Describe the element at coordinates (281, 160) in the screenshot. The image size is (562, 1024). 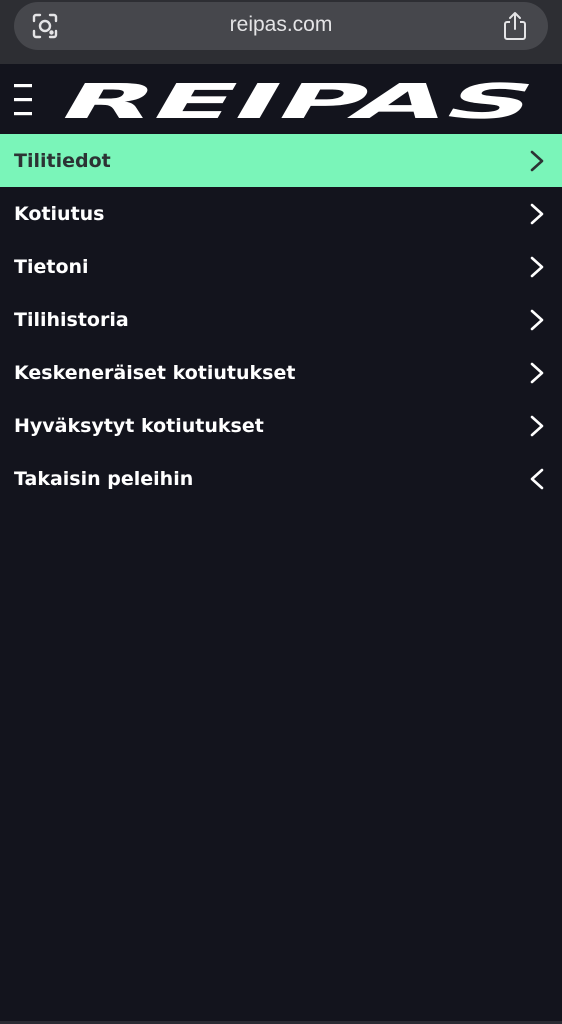
I see `menu-item-tilitiedot: Tilitiedot` at that location.